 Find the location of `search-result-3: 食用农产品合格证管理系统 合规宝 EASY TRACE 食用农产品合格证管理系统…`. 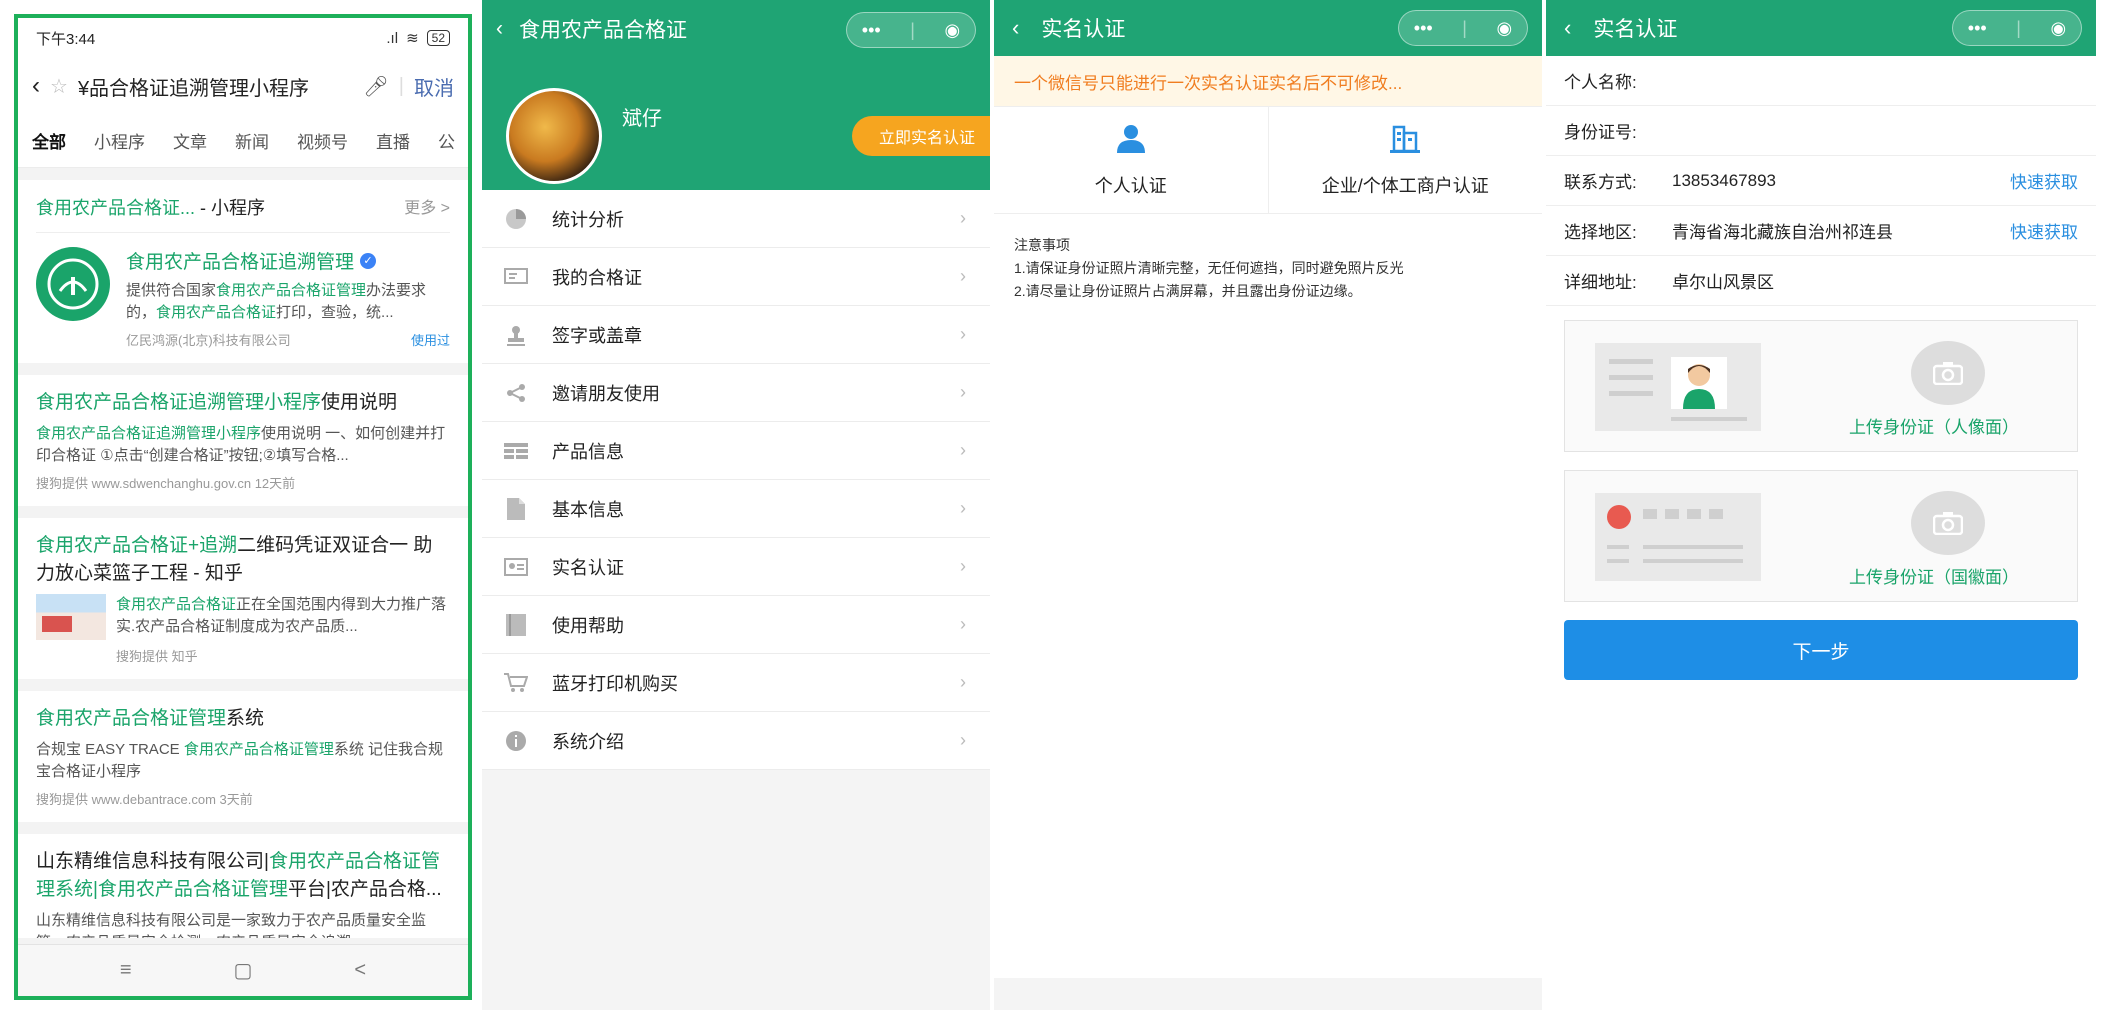

search-result-3: 食用农产品合格证管理系统 合规宝 EASY TRACE 食用农产品合格证管理系统… is located at coordinates (243, 756).